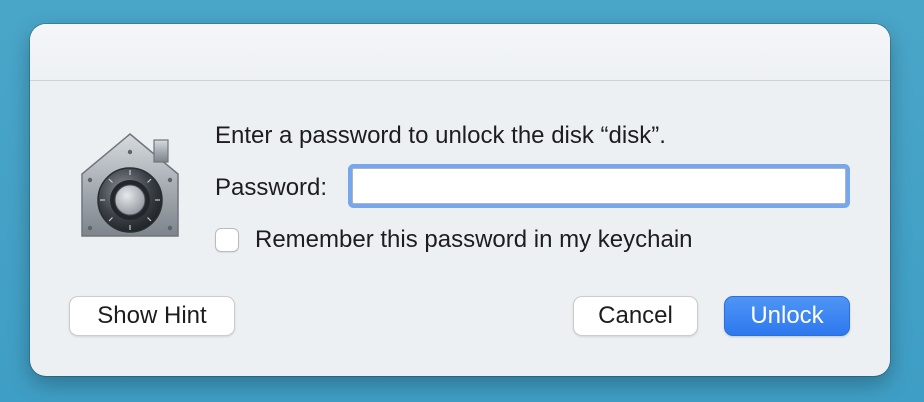  What do you see at coordinates (787, 316) in the screenshot?
I see `unlock-button: Unlock` at bounding box center [787, 316].